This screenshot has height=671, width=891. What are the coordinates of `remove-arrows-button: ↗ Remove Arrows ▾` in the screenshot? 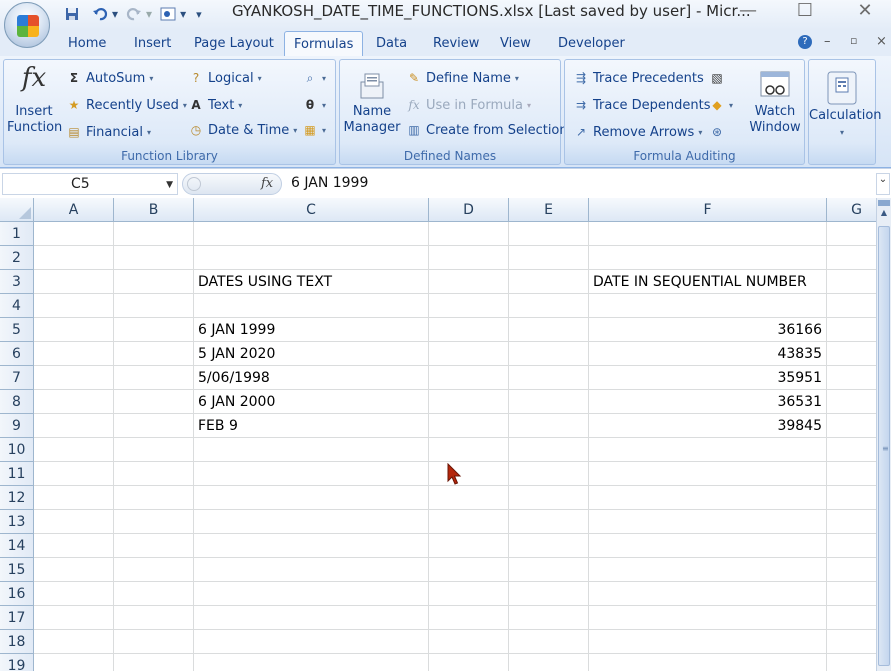 It's located at (637, 132).